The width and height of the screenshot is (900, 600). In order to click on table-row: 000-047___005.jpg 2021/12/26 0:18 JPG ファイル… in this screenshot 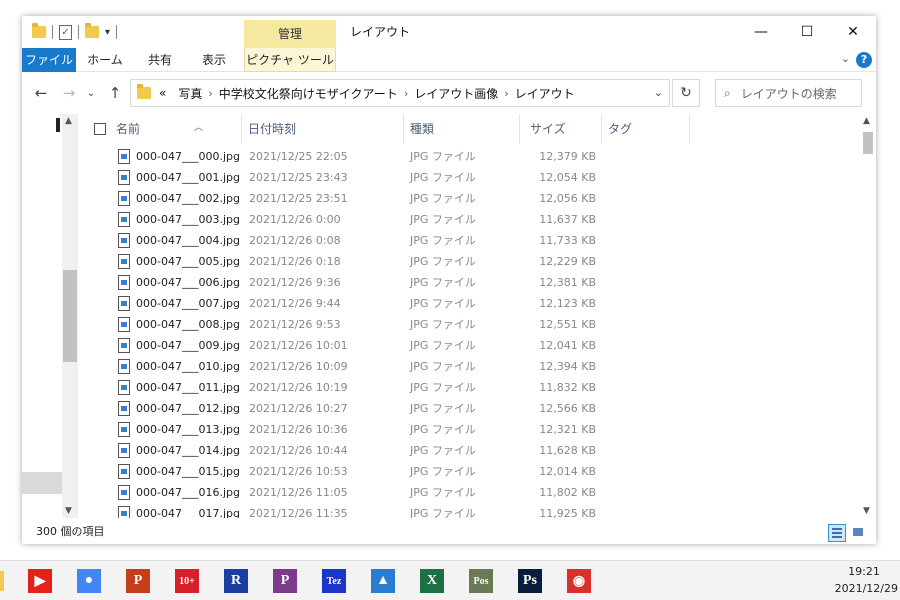, I will do `click(470, 261)`.